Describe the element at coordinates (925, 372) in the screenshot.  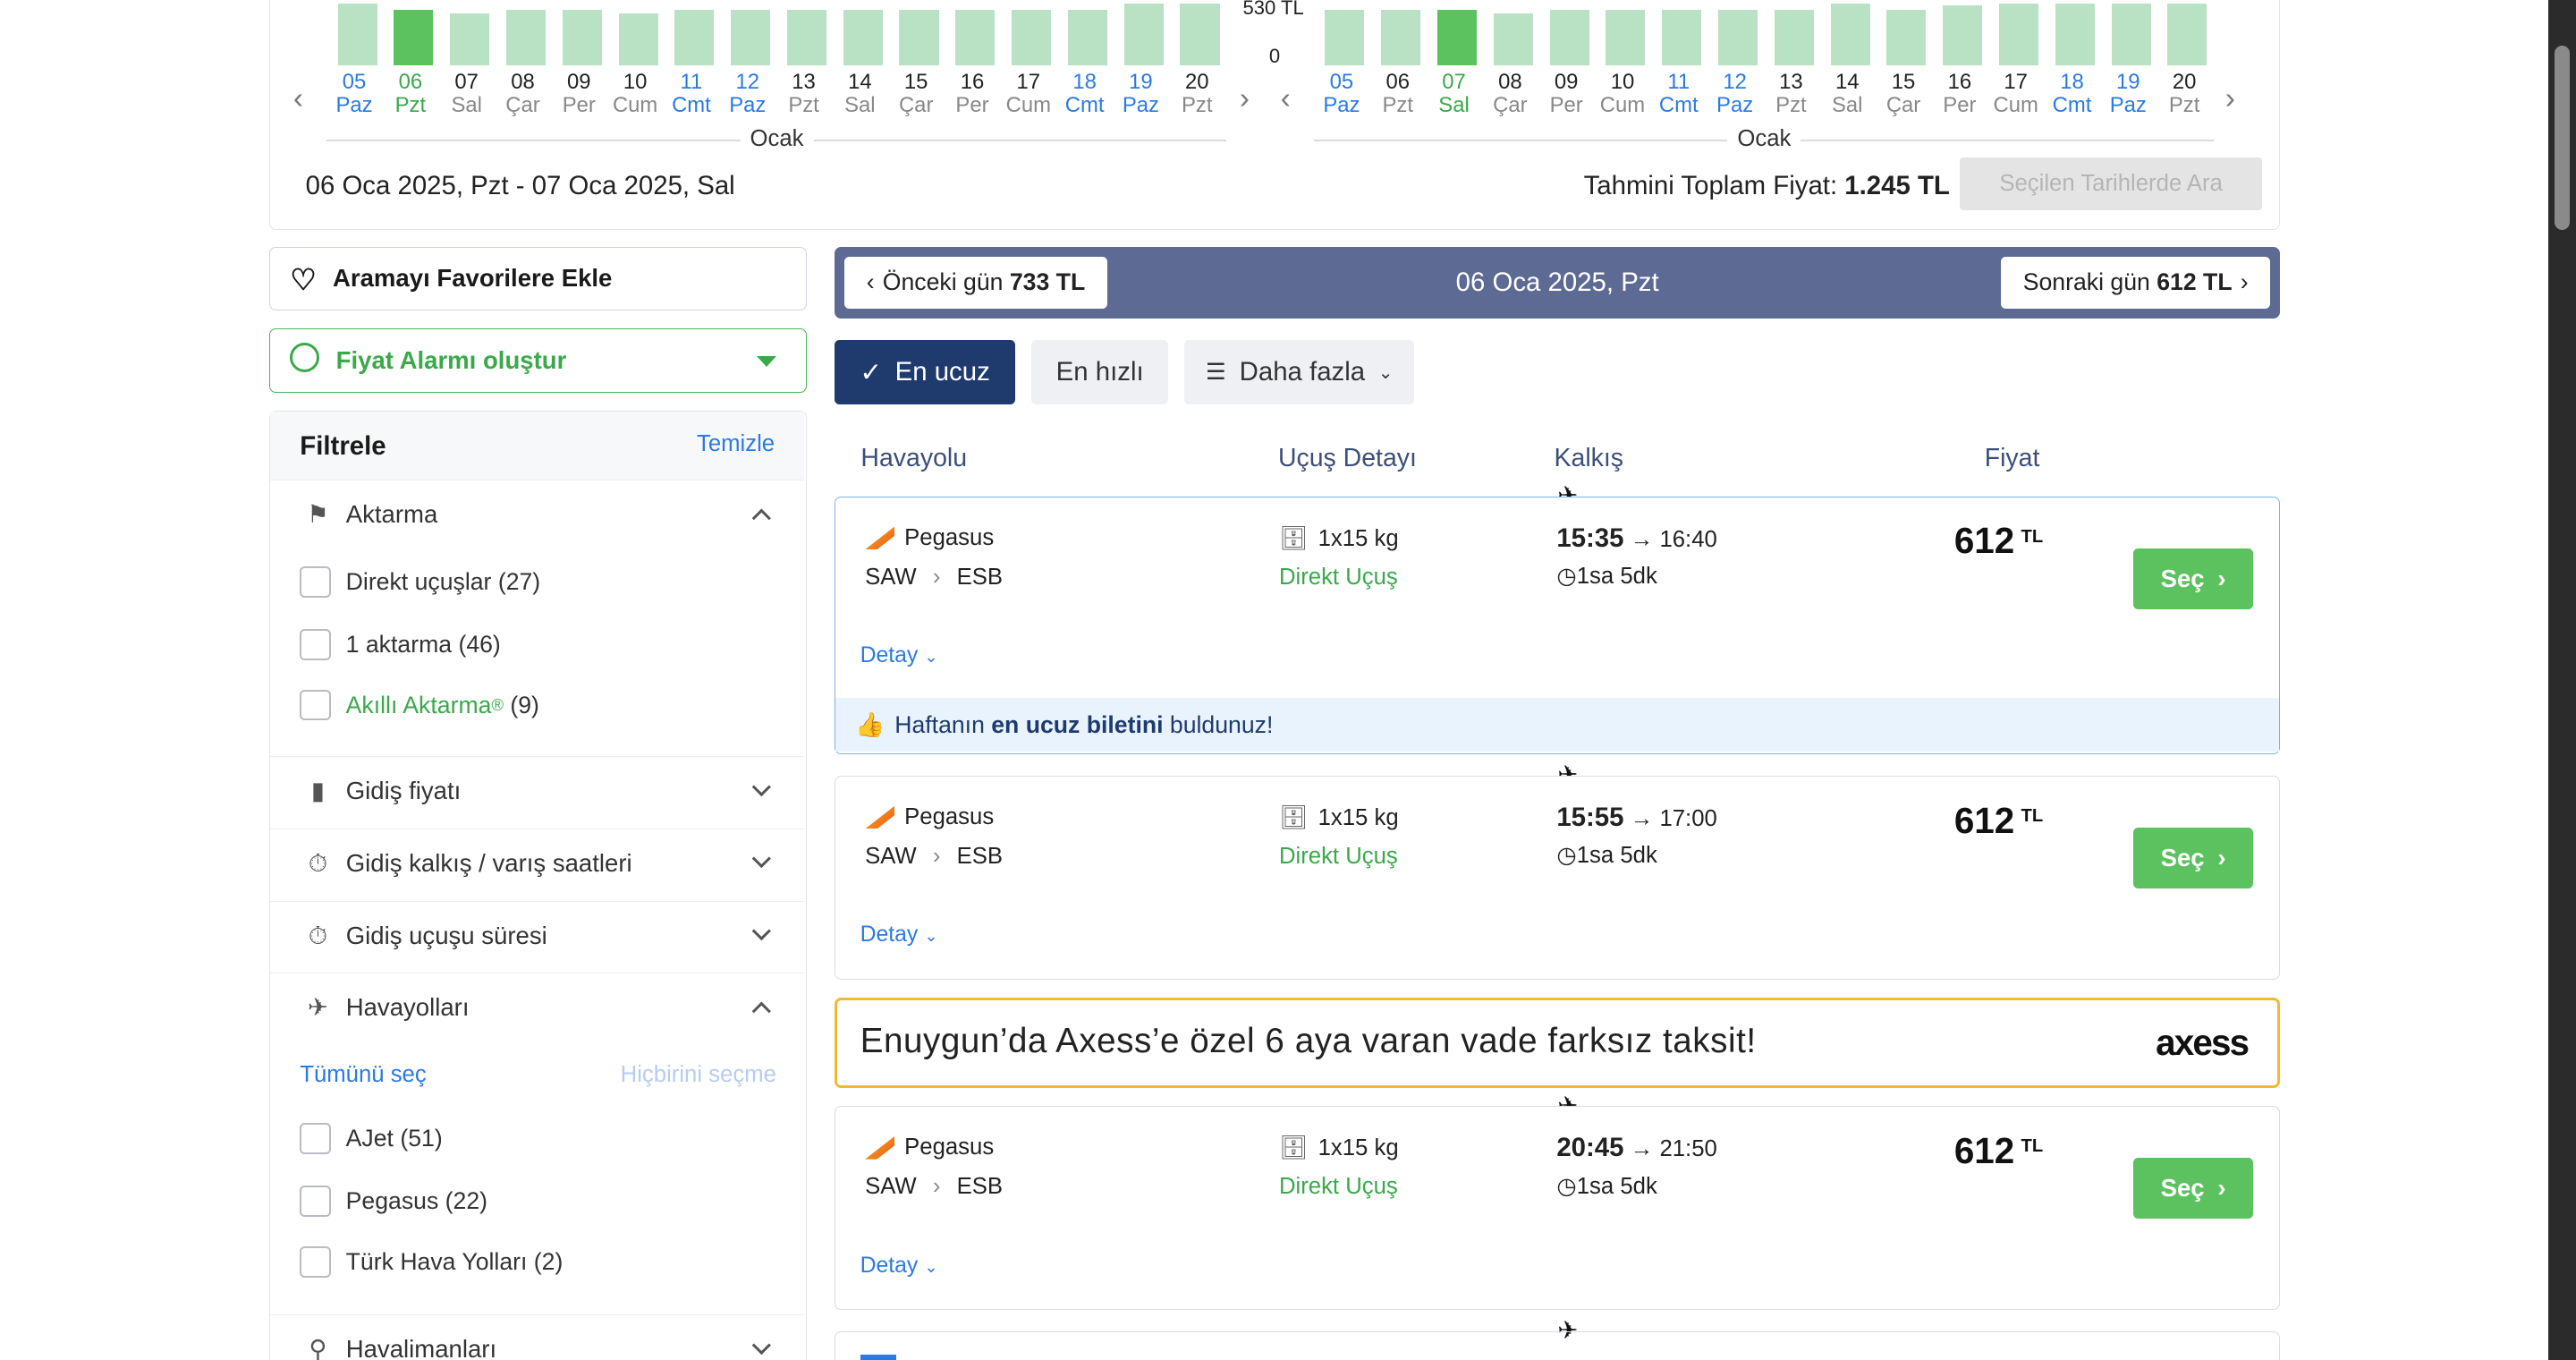
I see `sort-cheapest-button: ✓ En ucuz` at that location.